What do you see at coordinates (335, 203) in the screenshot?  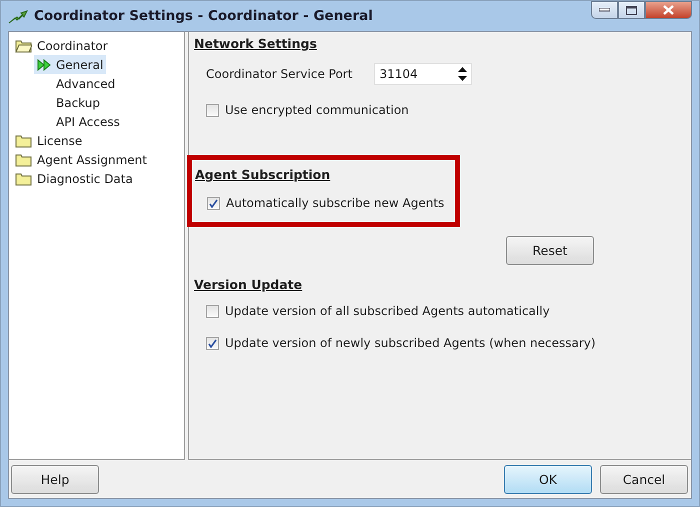 I see `checkbox-label: Automatically subscribe new Agents` at bounding box center [335, 203].